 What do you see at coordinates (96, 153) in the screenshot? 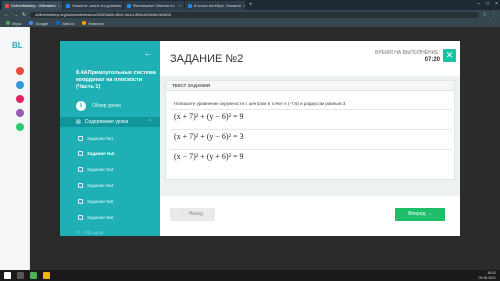
I see `sidebar-item-task-2: Задание №2` at bounding box center [96, 153].